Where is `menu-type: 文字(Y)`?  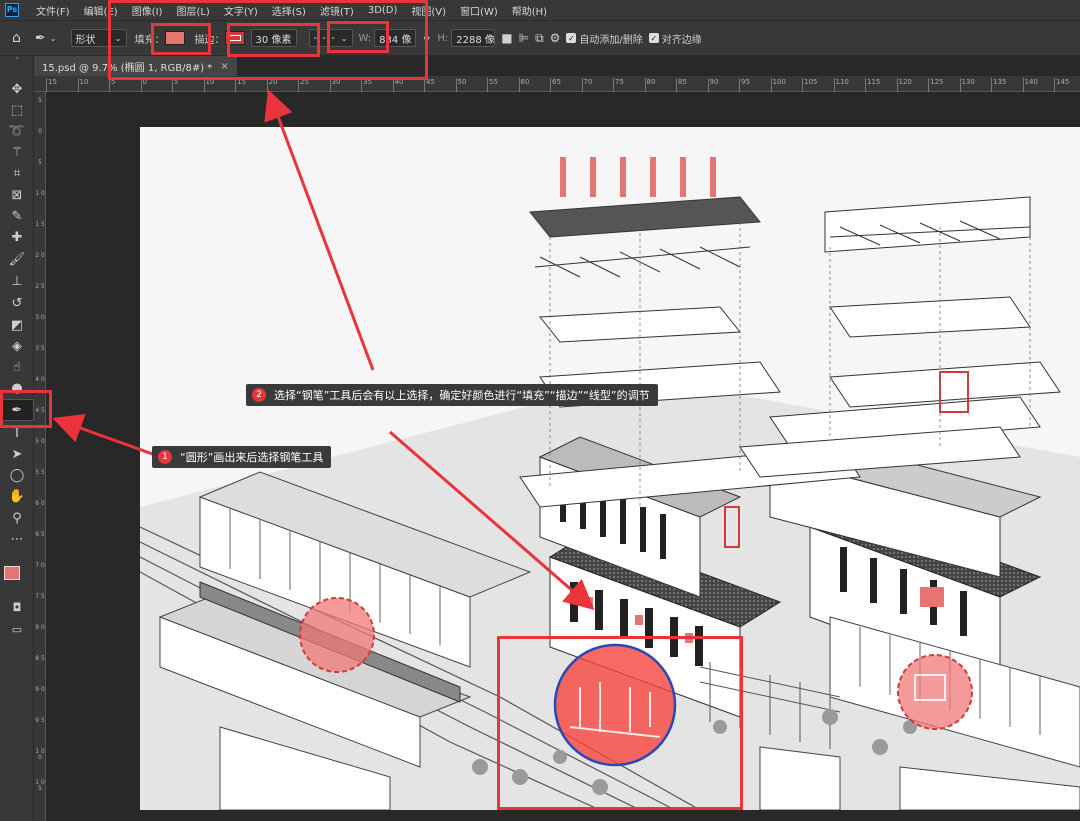
menu-type: 文字(Y) is located at coordinates (241, 10).